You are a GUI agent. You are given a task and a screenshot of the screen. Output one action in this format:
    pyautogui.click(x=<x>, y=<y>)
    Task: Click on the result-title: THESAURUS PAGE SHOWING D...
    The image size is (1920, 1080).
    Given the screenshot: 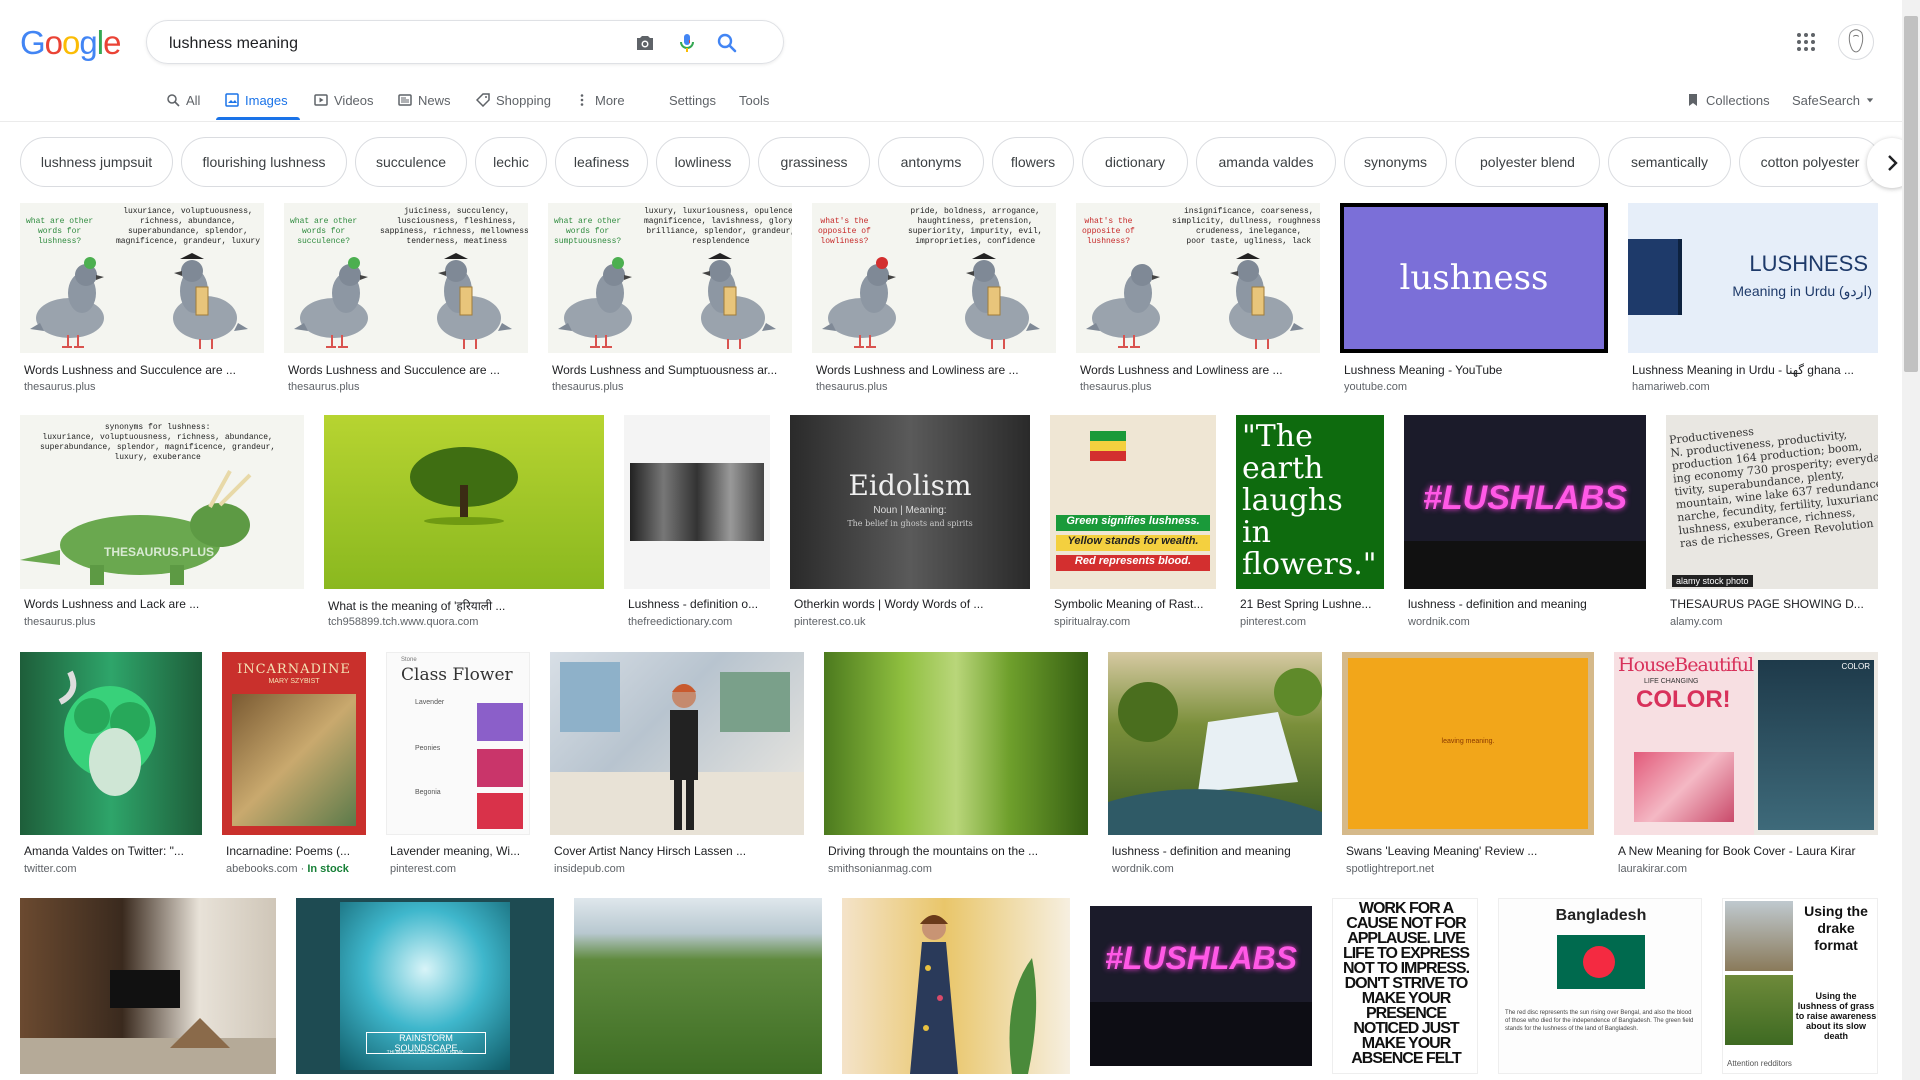 What is the action you would take?
    pyautogui.click(x=1774, y=604)
    